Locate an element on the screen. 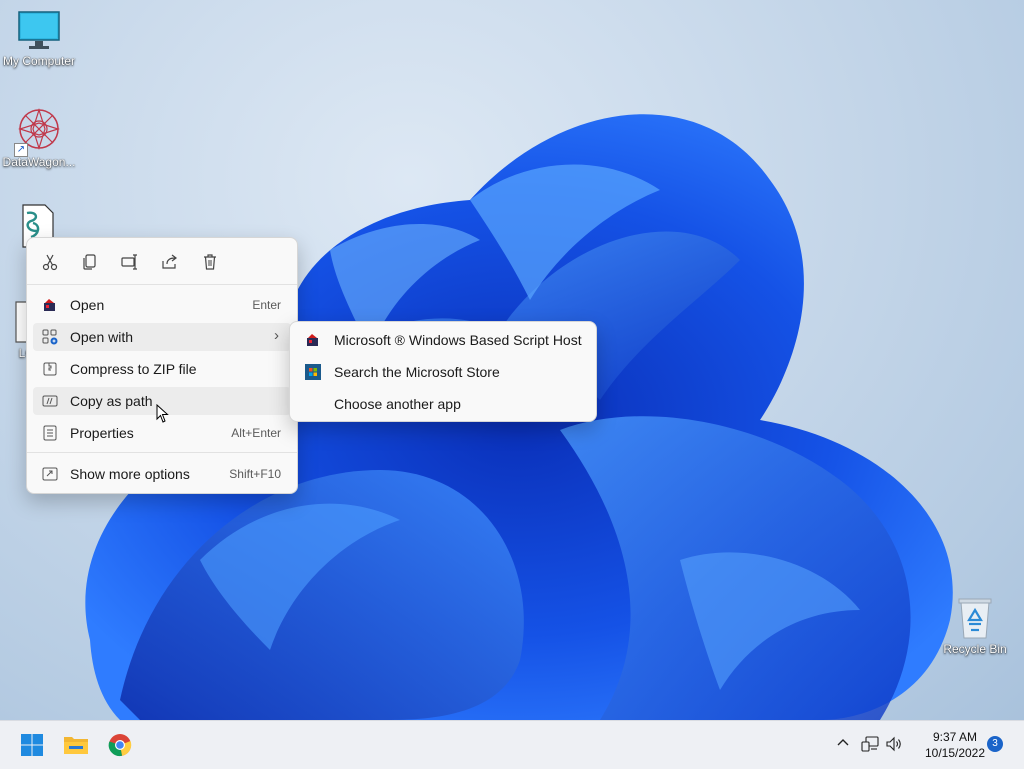 This screenshot has height=769, width=1024. share-button is located at coordinates (170, 262).